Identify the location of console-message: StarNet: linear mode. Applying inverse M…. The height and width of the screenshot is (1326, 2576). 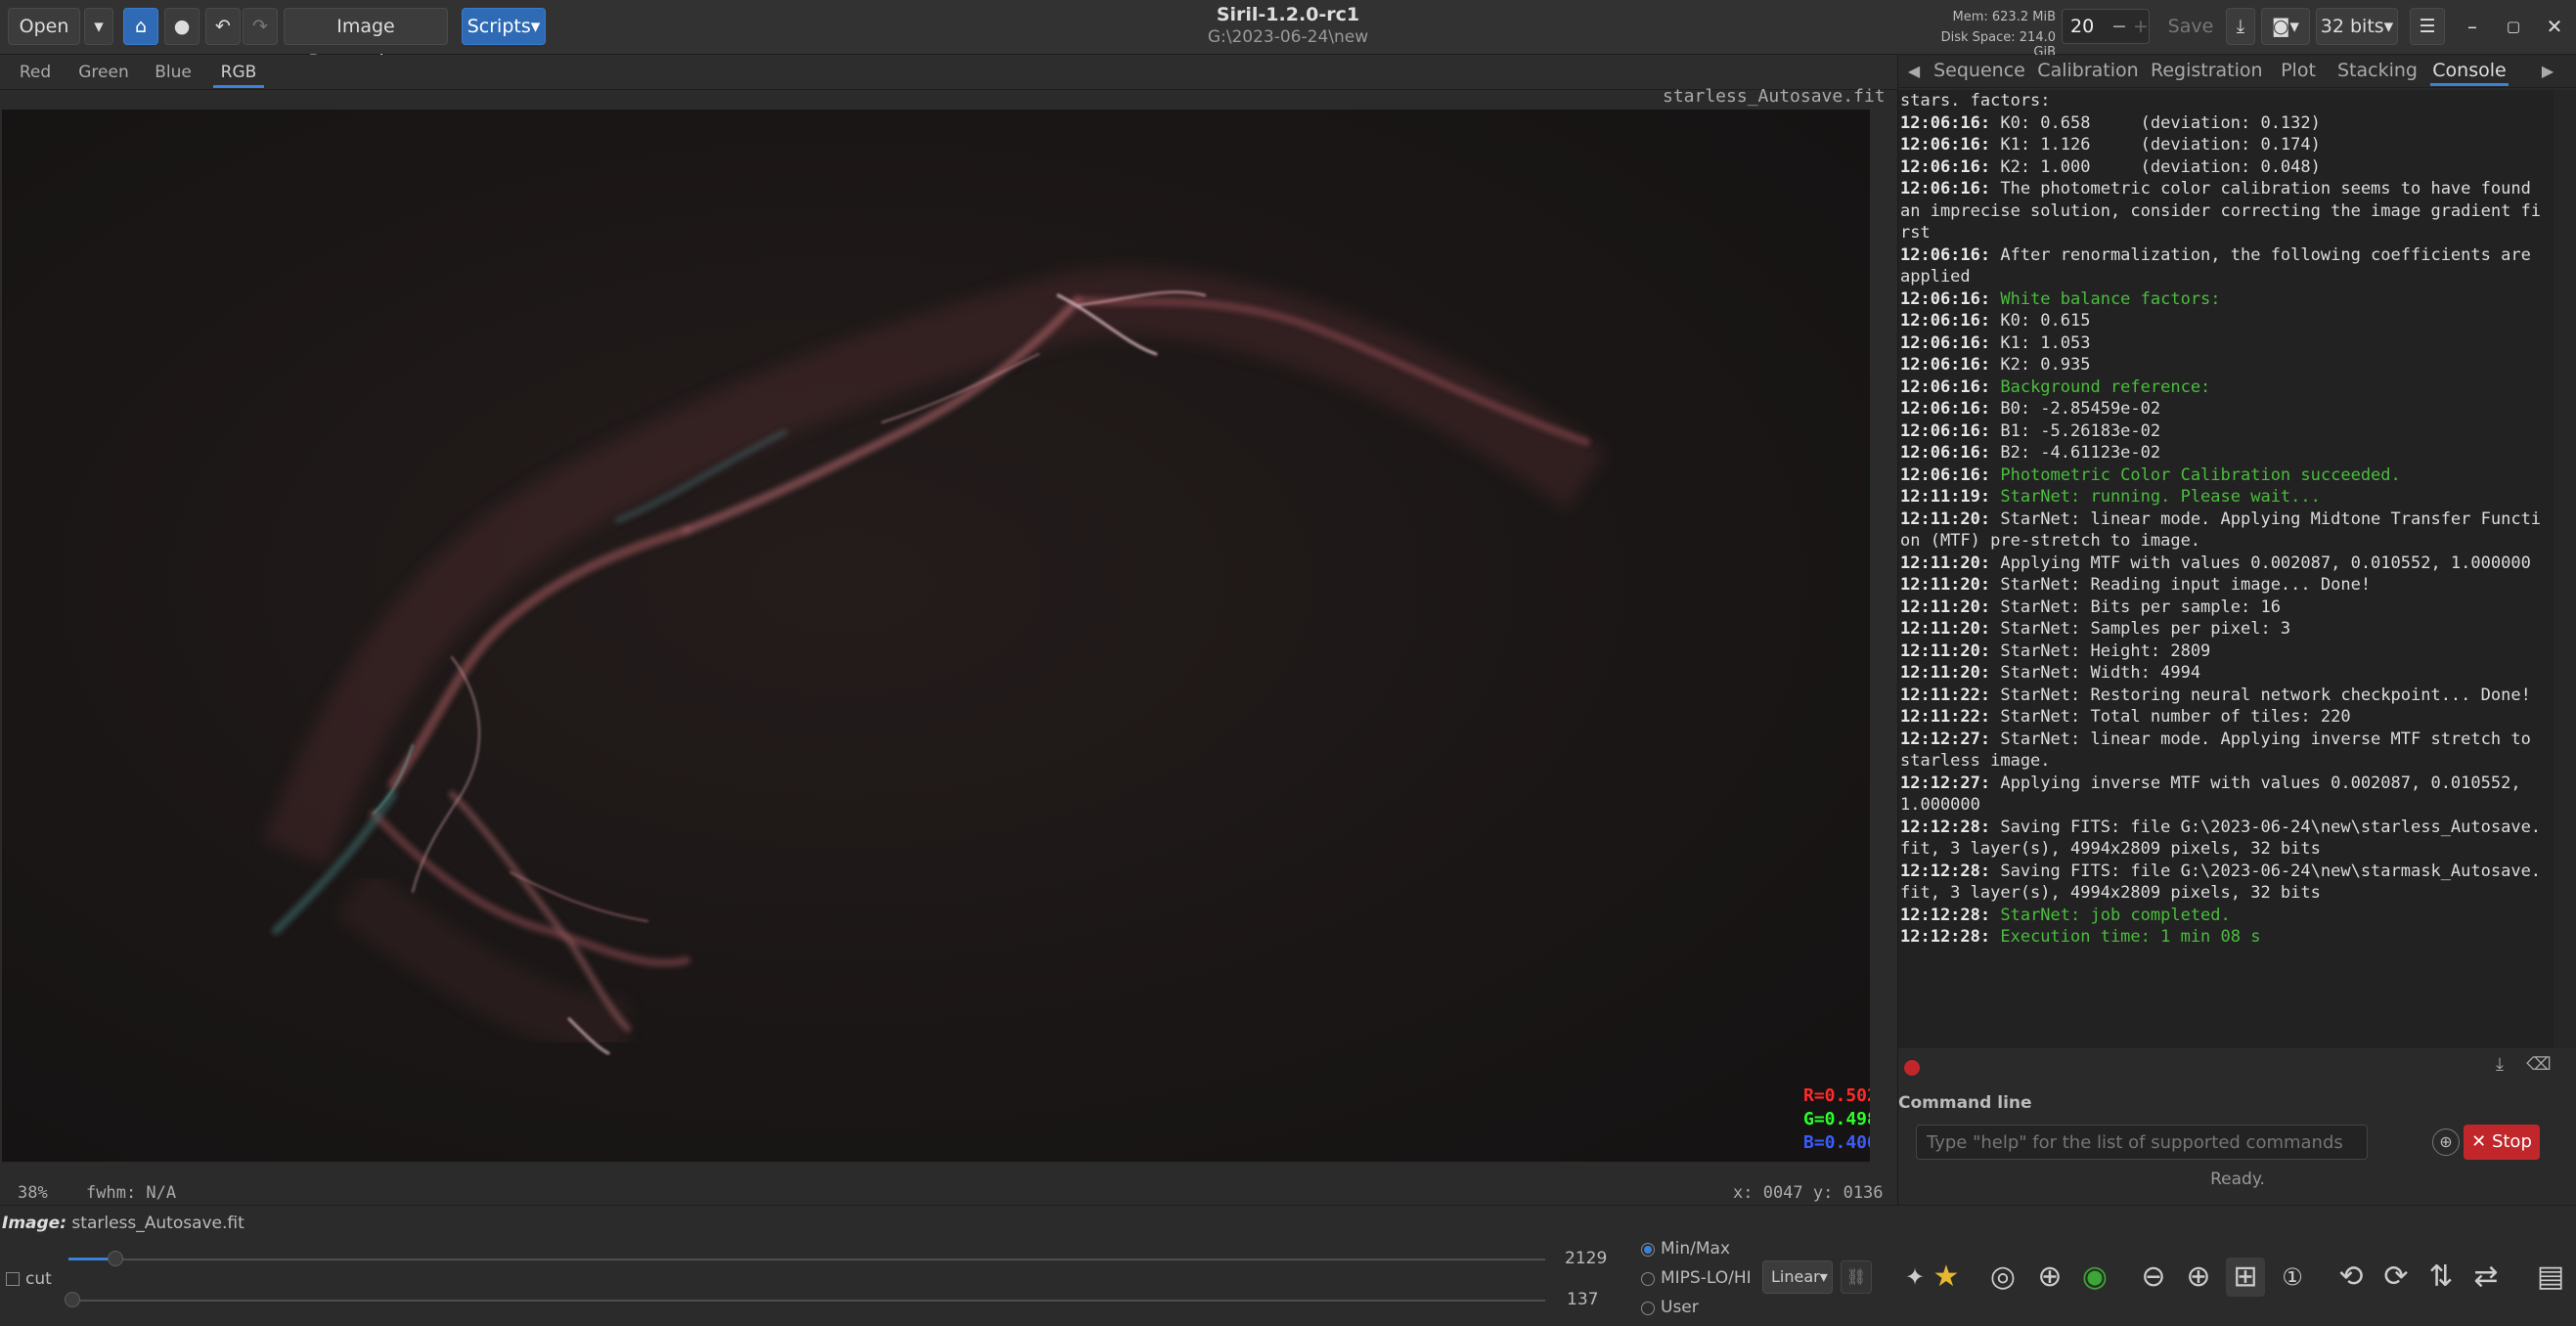
(2221, 750).